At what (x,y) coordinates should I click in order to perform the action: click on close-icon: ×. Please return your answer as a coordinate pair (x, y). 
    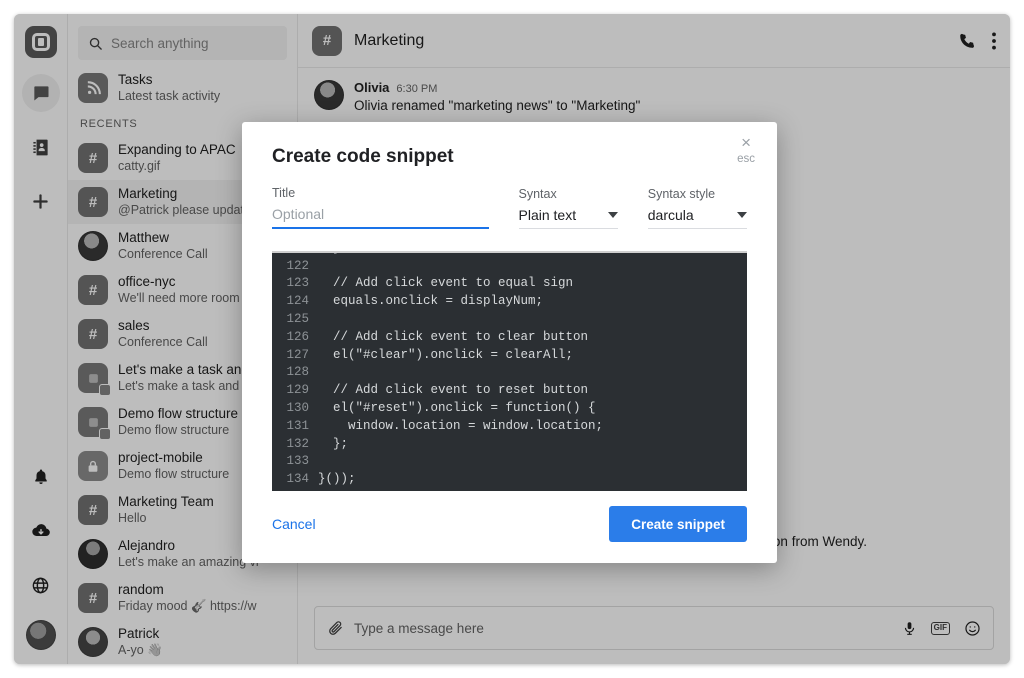
    Looking at the image, I should click on (746, 142).